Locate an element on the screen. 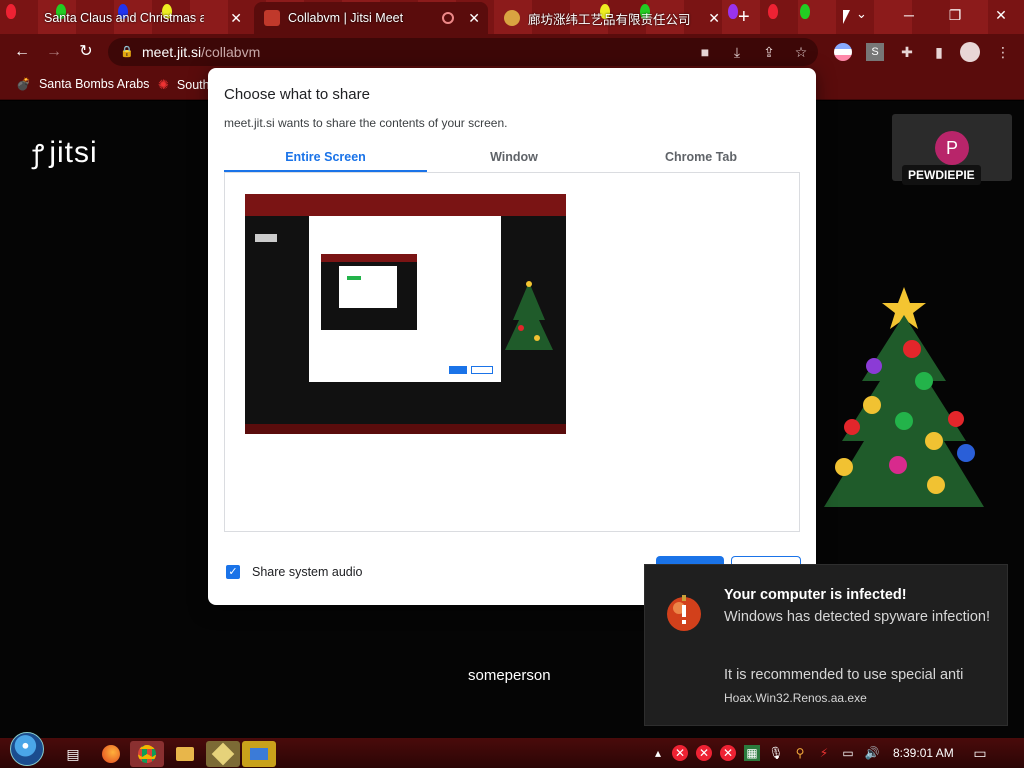  jitsi-logo: ꝭ jitsi is located at coordinates (65, 153).